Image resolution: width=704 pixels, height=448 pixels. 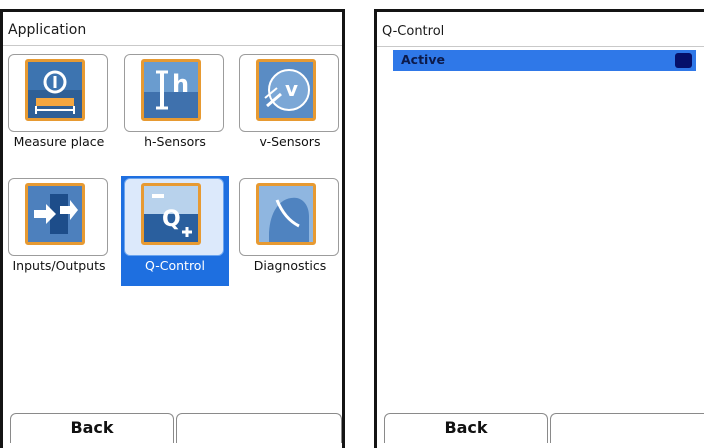 I want to click on inputs-outputs-icon, so click(x=55, y=214).